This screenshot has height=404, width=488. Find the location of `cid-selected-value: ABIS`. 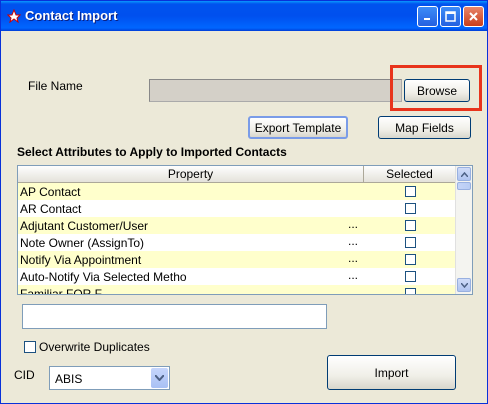

cid-selected-value: ABIS is located at coordinates (69, 379).